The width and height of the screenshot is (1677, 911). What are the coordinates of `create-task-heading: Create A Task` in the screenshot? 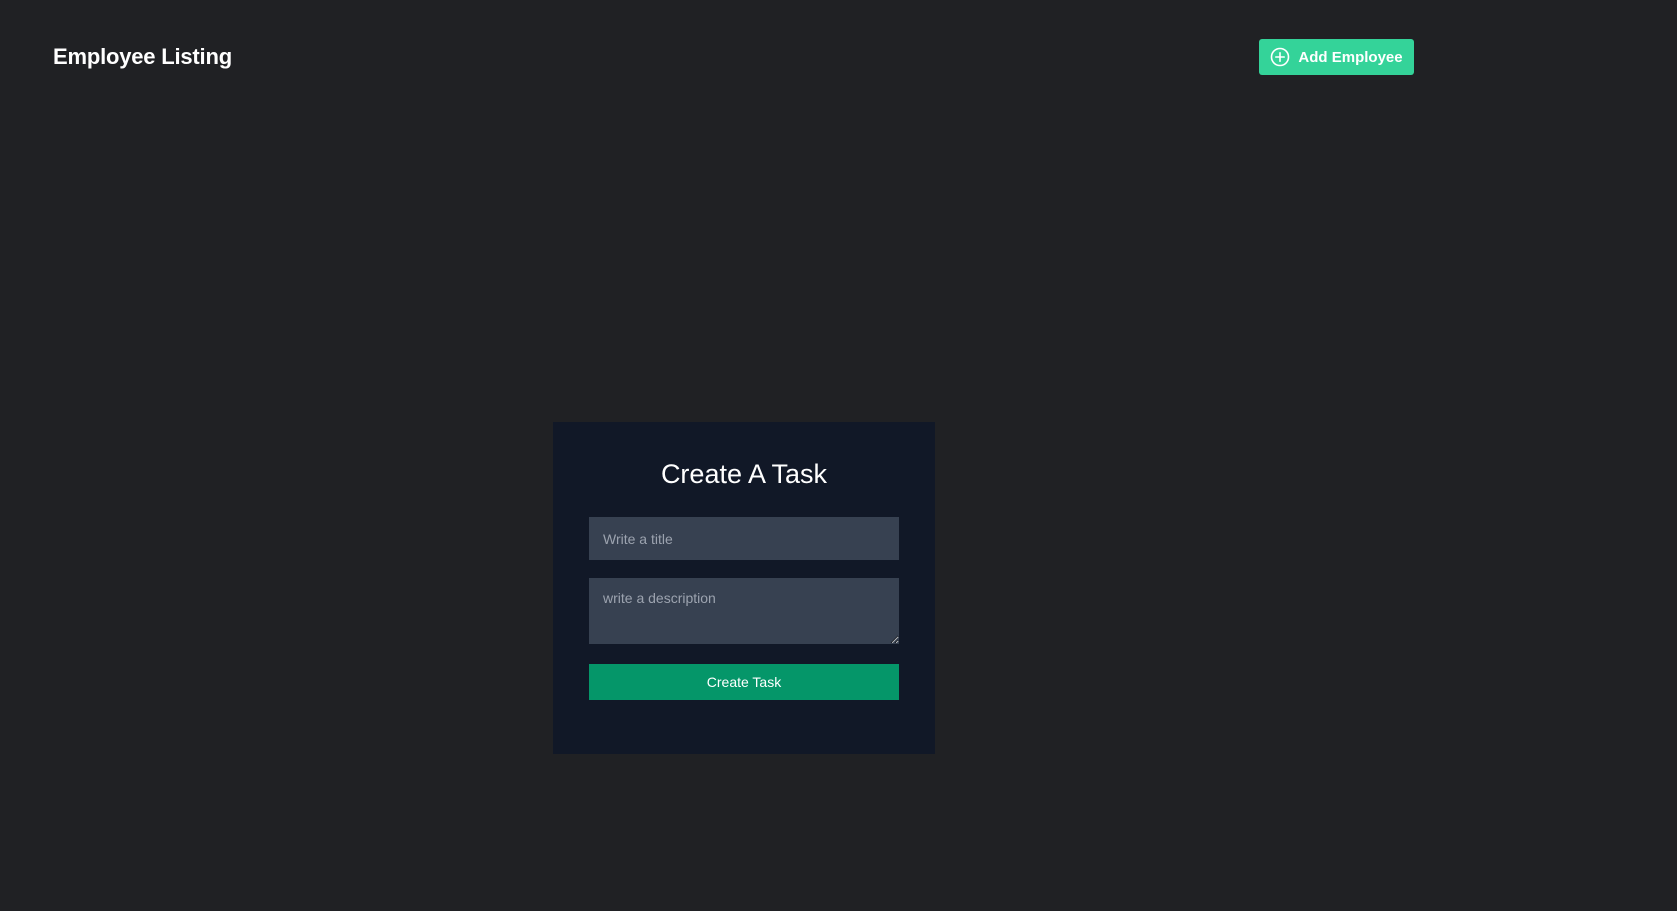 It's located at (744, 474).